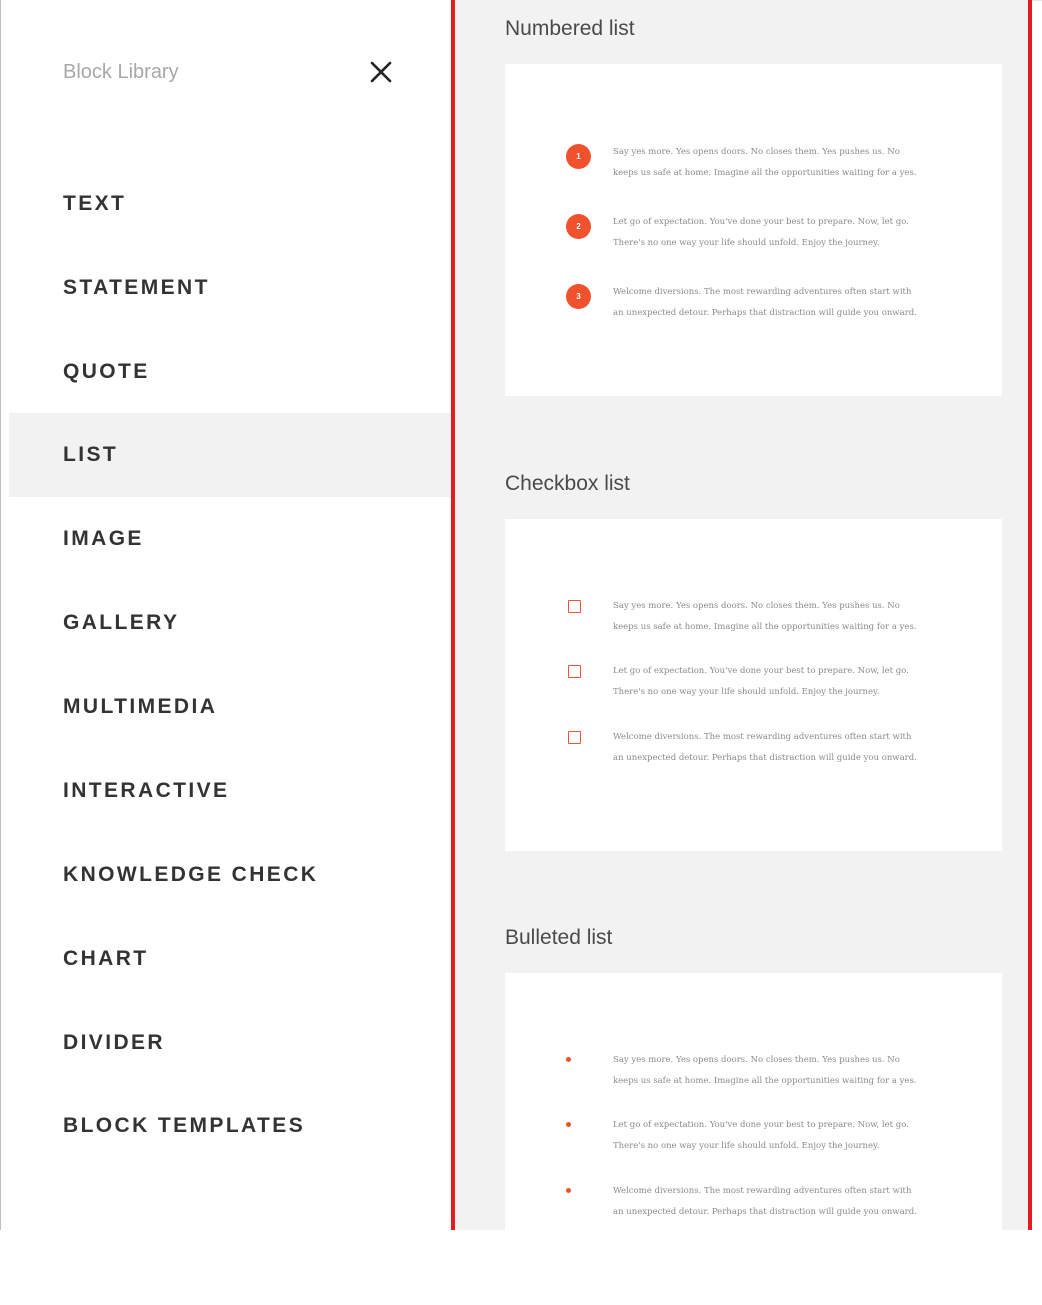 Image resolution: width=1042 pixels, height=1305 pixels. What do you see at coordinates (140, 706) in the screenshot?
I see `sidebar-item-label: MULTIMEDIA` at bounding box center [140, 706].